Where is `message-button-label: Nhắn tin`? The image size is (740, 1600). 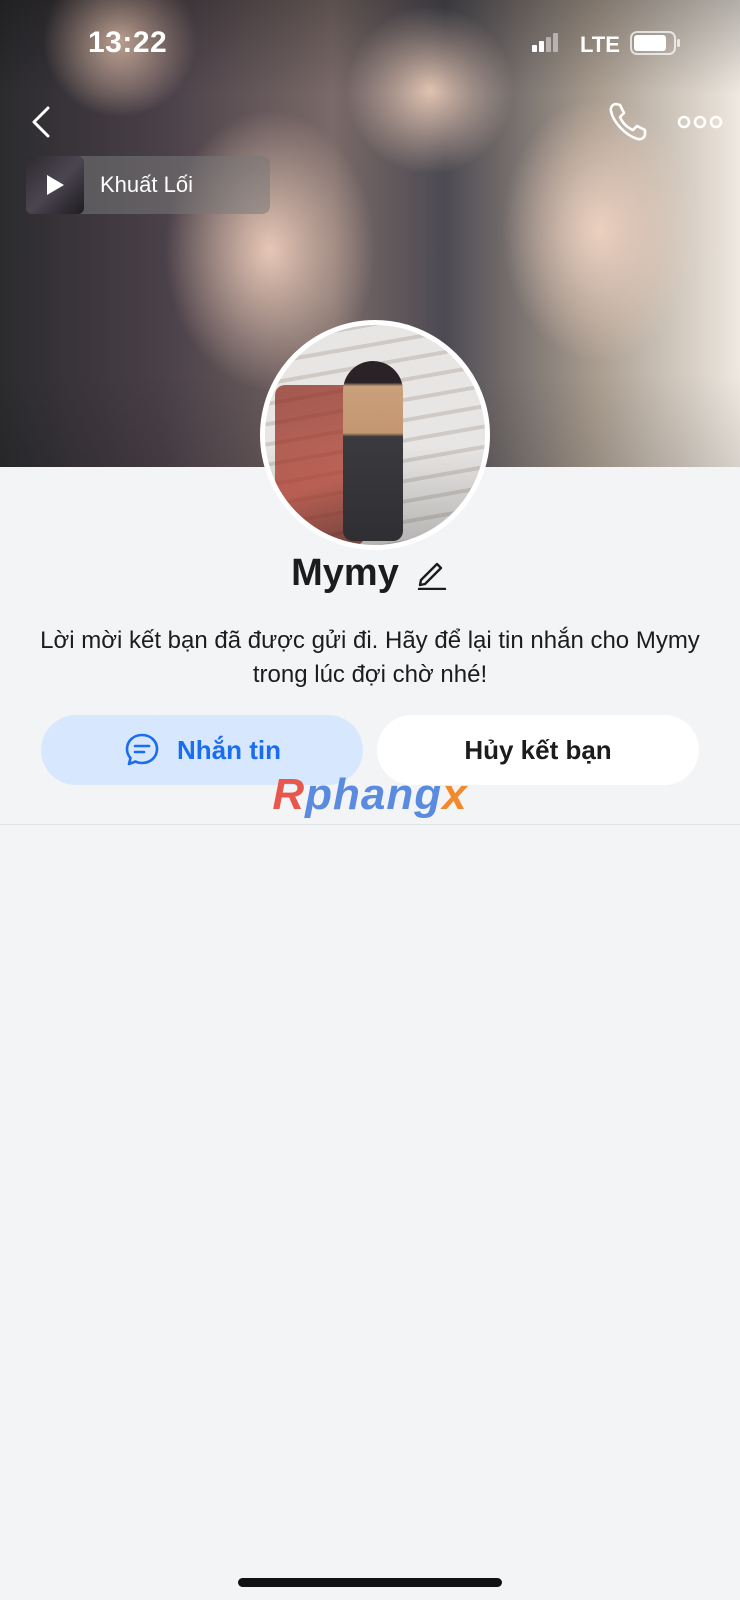 message-button-label: Nhắn tin is located at coordinates (229, 749).